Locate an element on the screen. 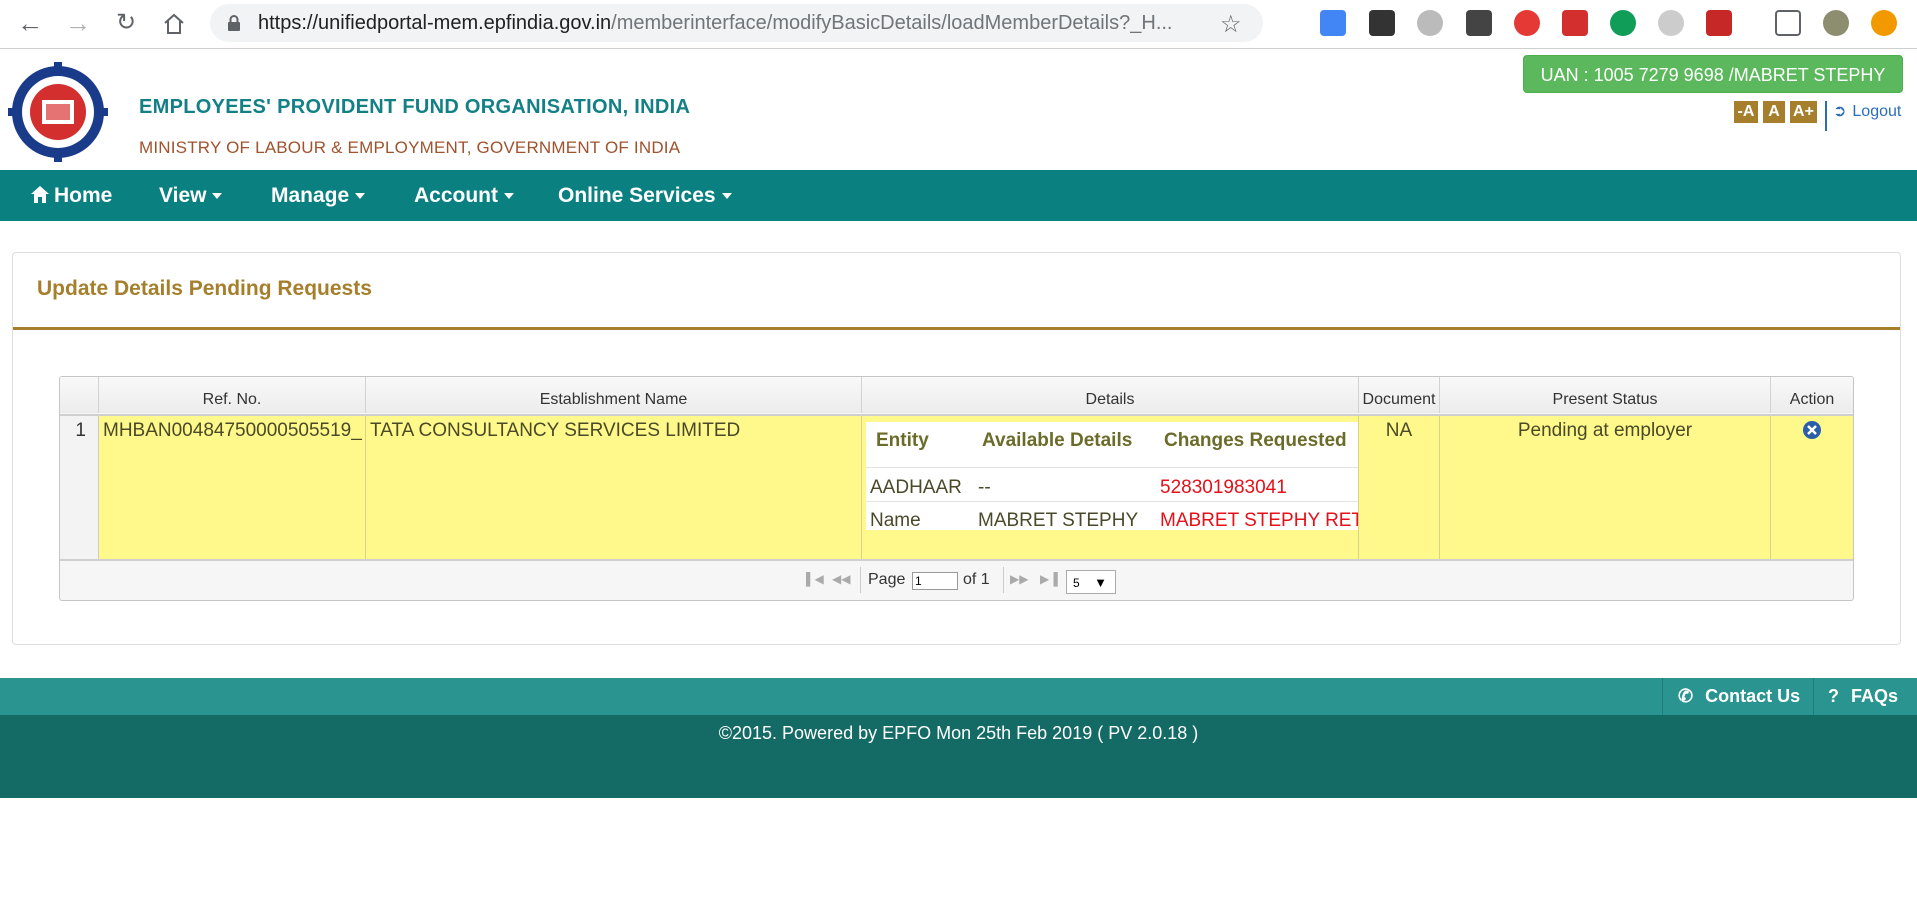 This screenshot has height=912, width=1917. contact-us-link: ✆ Contact Us is located at coordinates (1739, 696).